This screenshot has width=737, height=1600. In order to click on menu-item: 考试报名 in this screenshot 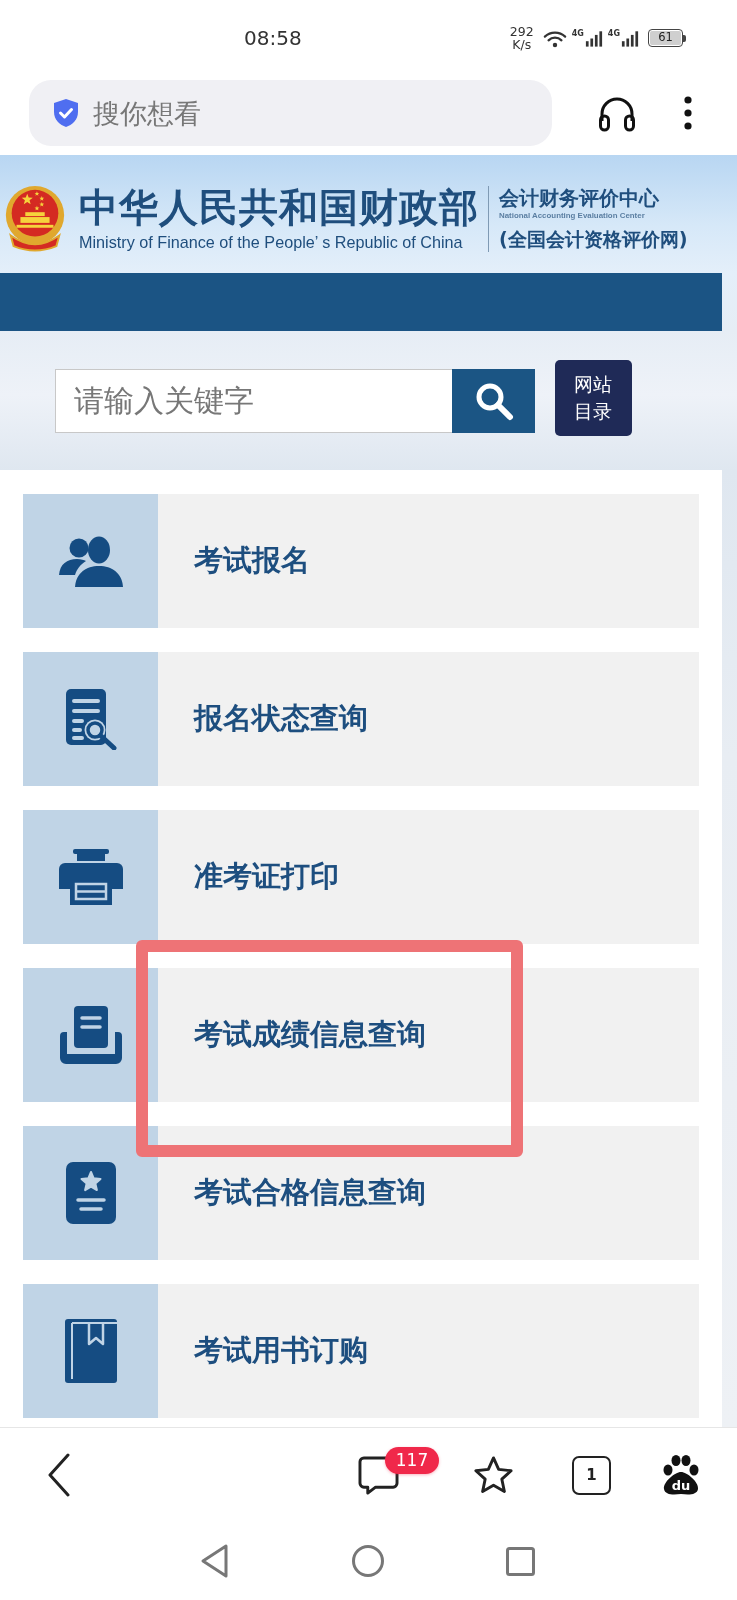, I will do `click(361, 561)`.